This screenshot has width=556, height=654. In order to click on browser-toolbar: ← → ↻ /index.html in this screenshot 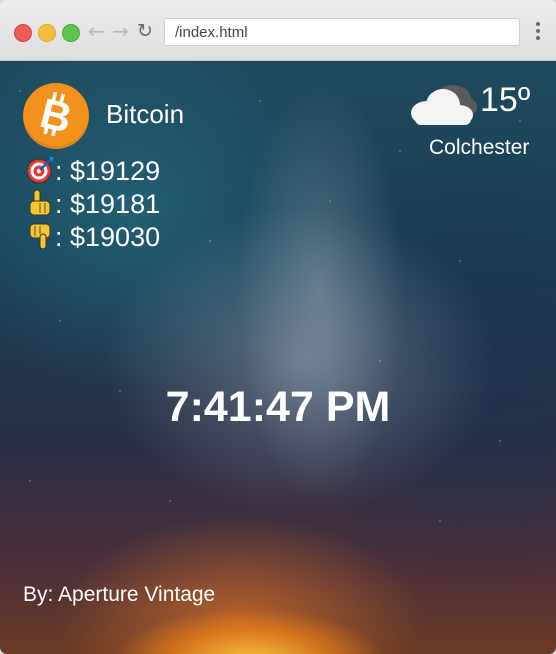, I will do `click(278, 30)`.